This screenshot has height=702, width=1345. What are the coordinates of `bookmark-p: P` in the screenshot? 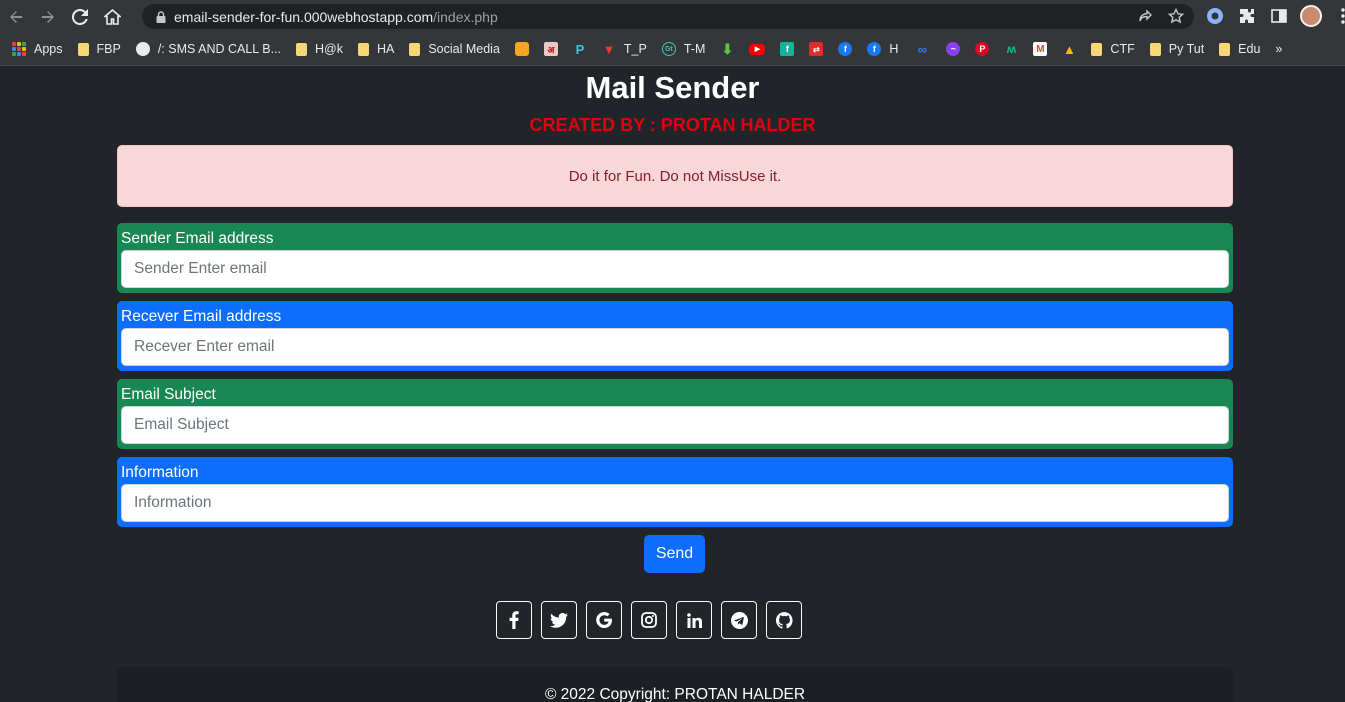 It's located at (580, 49).